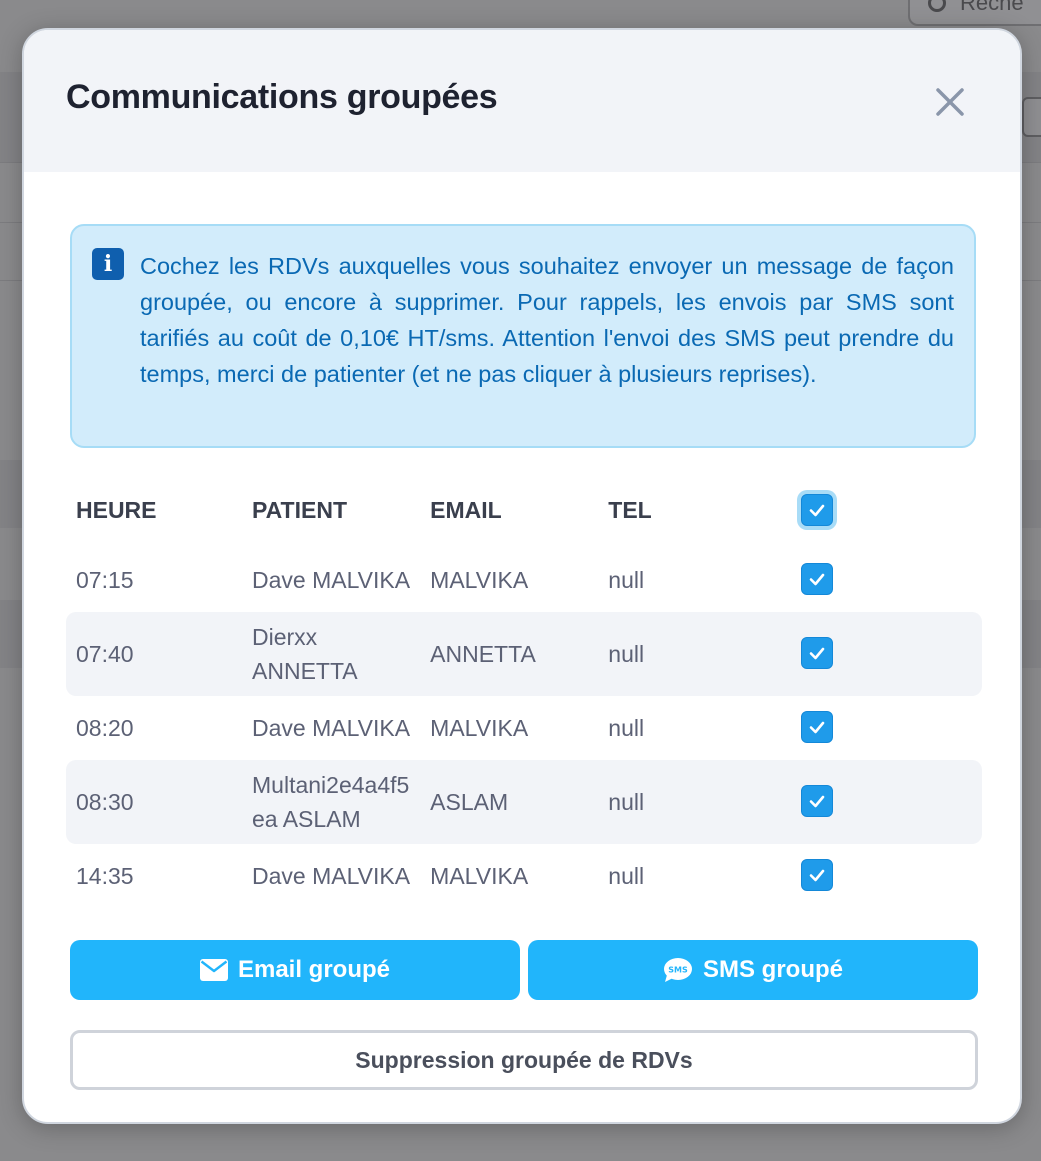  I want to click on sms-icon-text: SMS, so click(678, 970).